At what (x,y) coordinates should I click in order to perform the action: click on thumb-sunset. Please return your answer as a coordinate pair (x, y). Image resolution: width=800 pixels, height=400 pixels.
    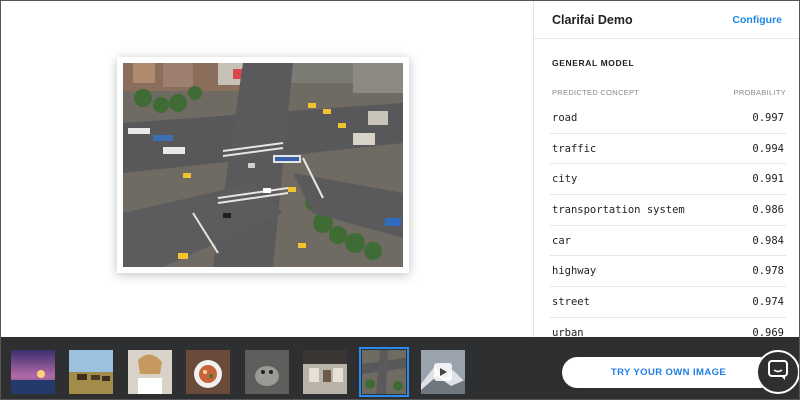
    Looking at the image, I should click on (33, 372).